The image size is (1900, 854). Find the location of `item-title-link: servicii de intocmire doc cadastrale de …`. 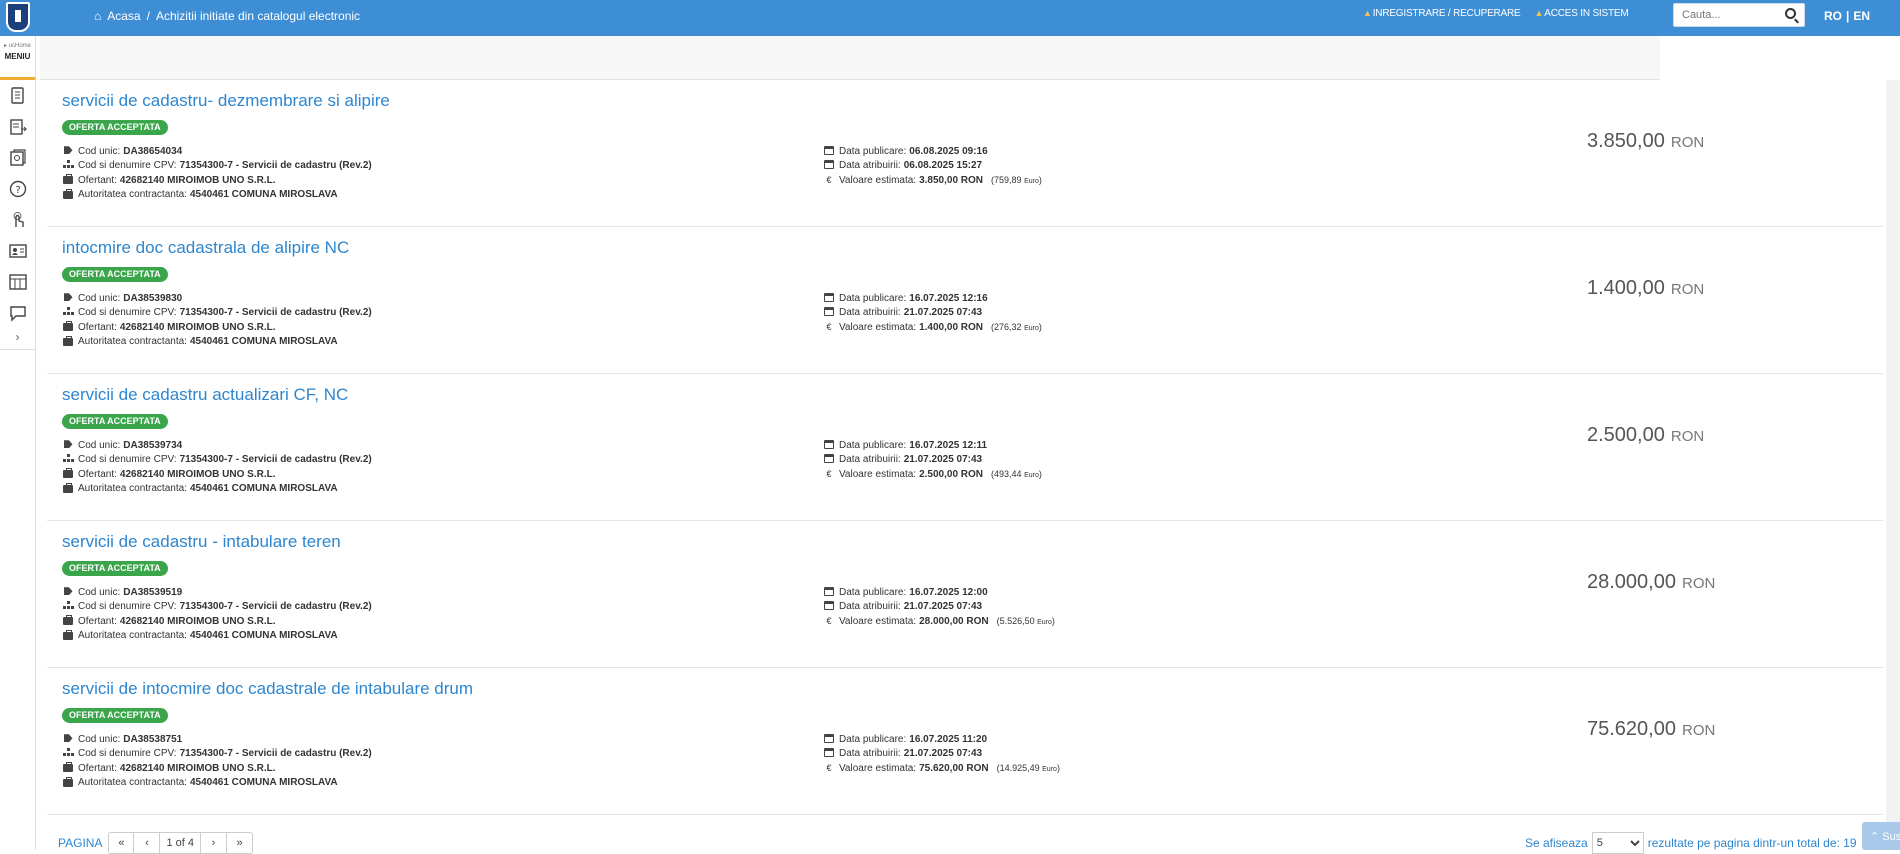

item-title-link: servicii de intocmire doc cadastrale de … is located at coordinates (267, 689).